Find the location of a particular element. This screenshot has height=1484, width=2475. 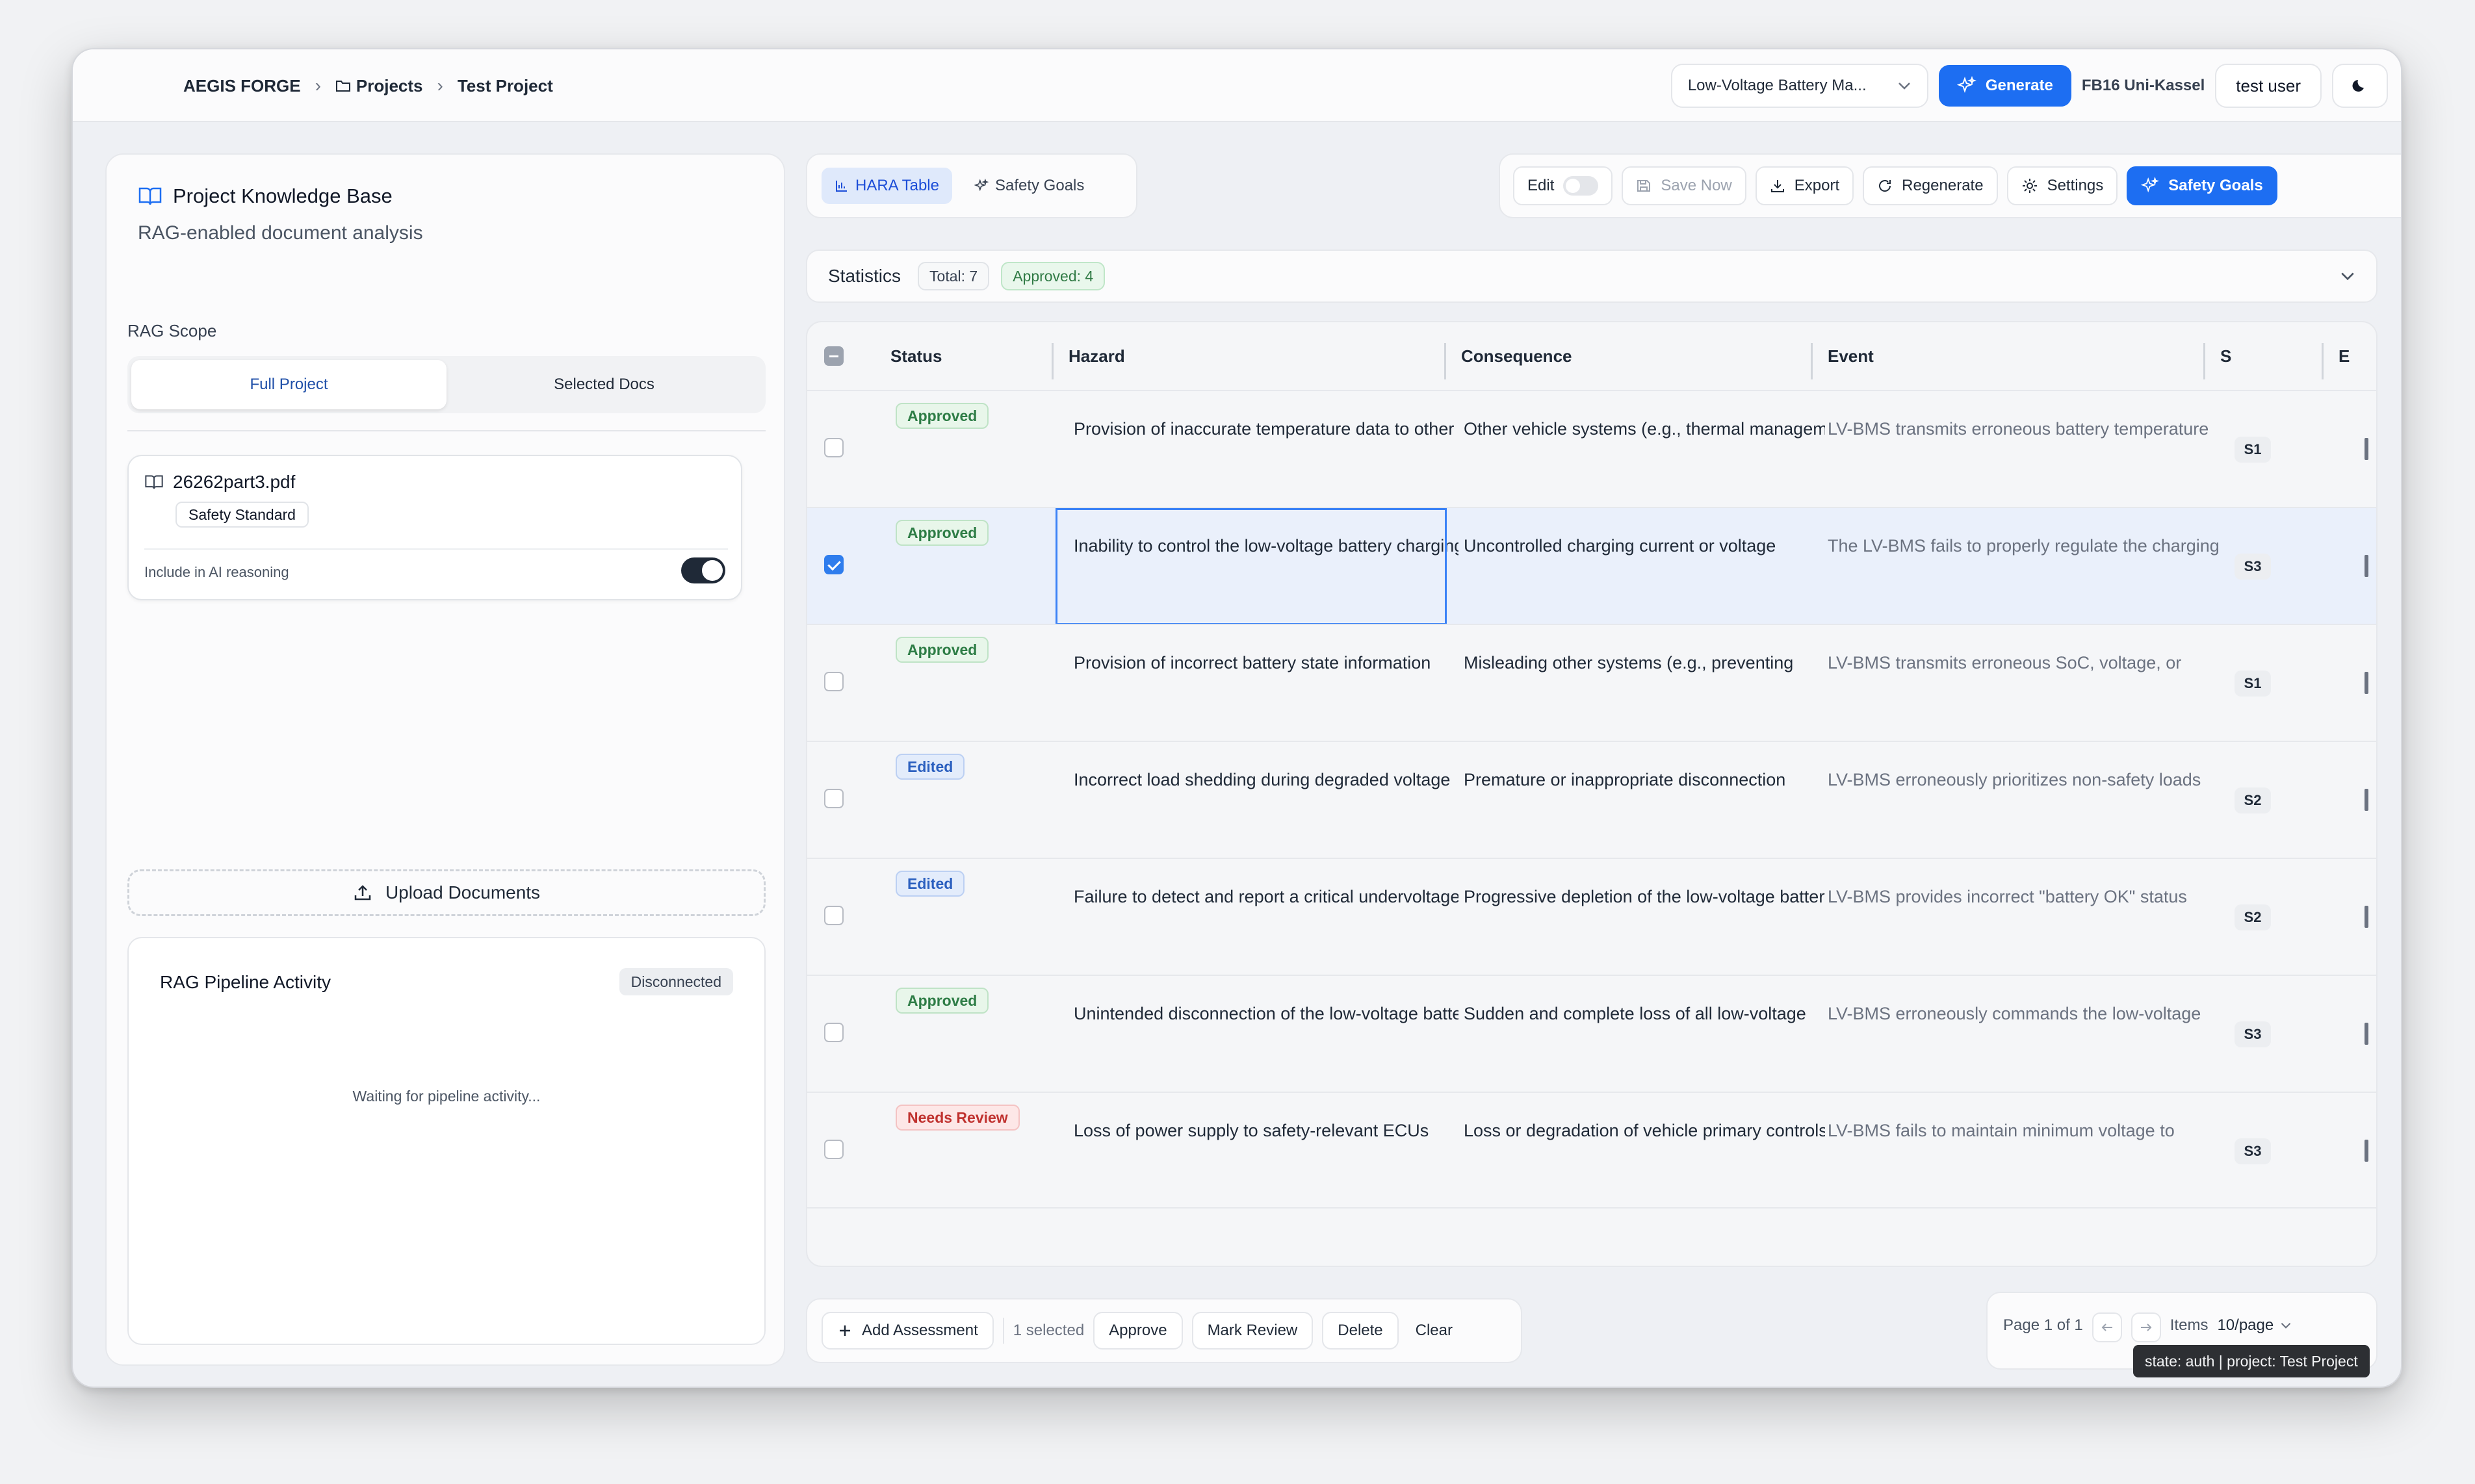

include-ai-toggle is located at coordinates (703, 570).